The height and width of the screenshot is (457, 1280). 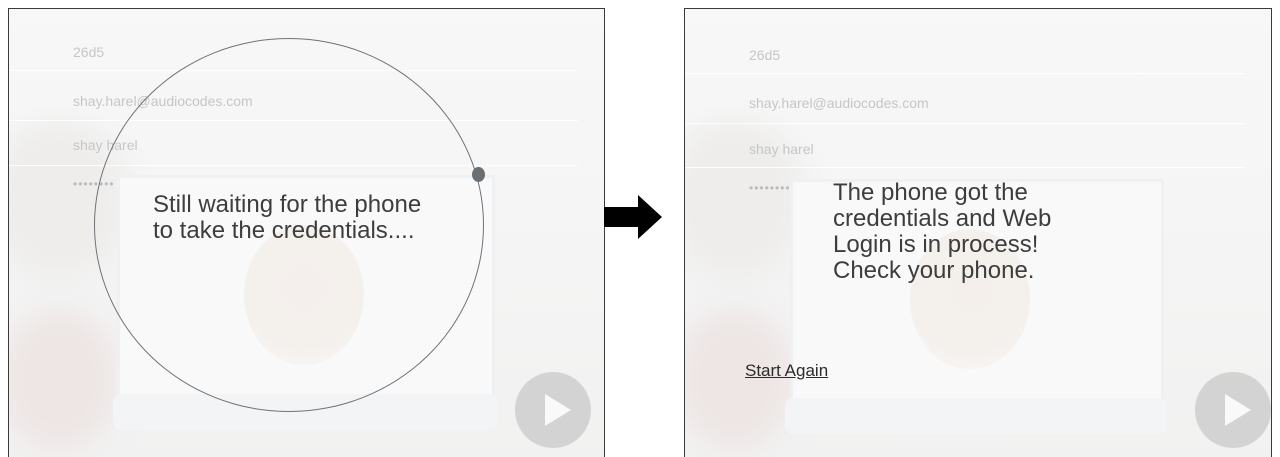 I want to click on email-field: shay.harel@audiocodes.com, so click(x=839, y=103).